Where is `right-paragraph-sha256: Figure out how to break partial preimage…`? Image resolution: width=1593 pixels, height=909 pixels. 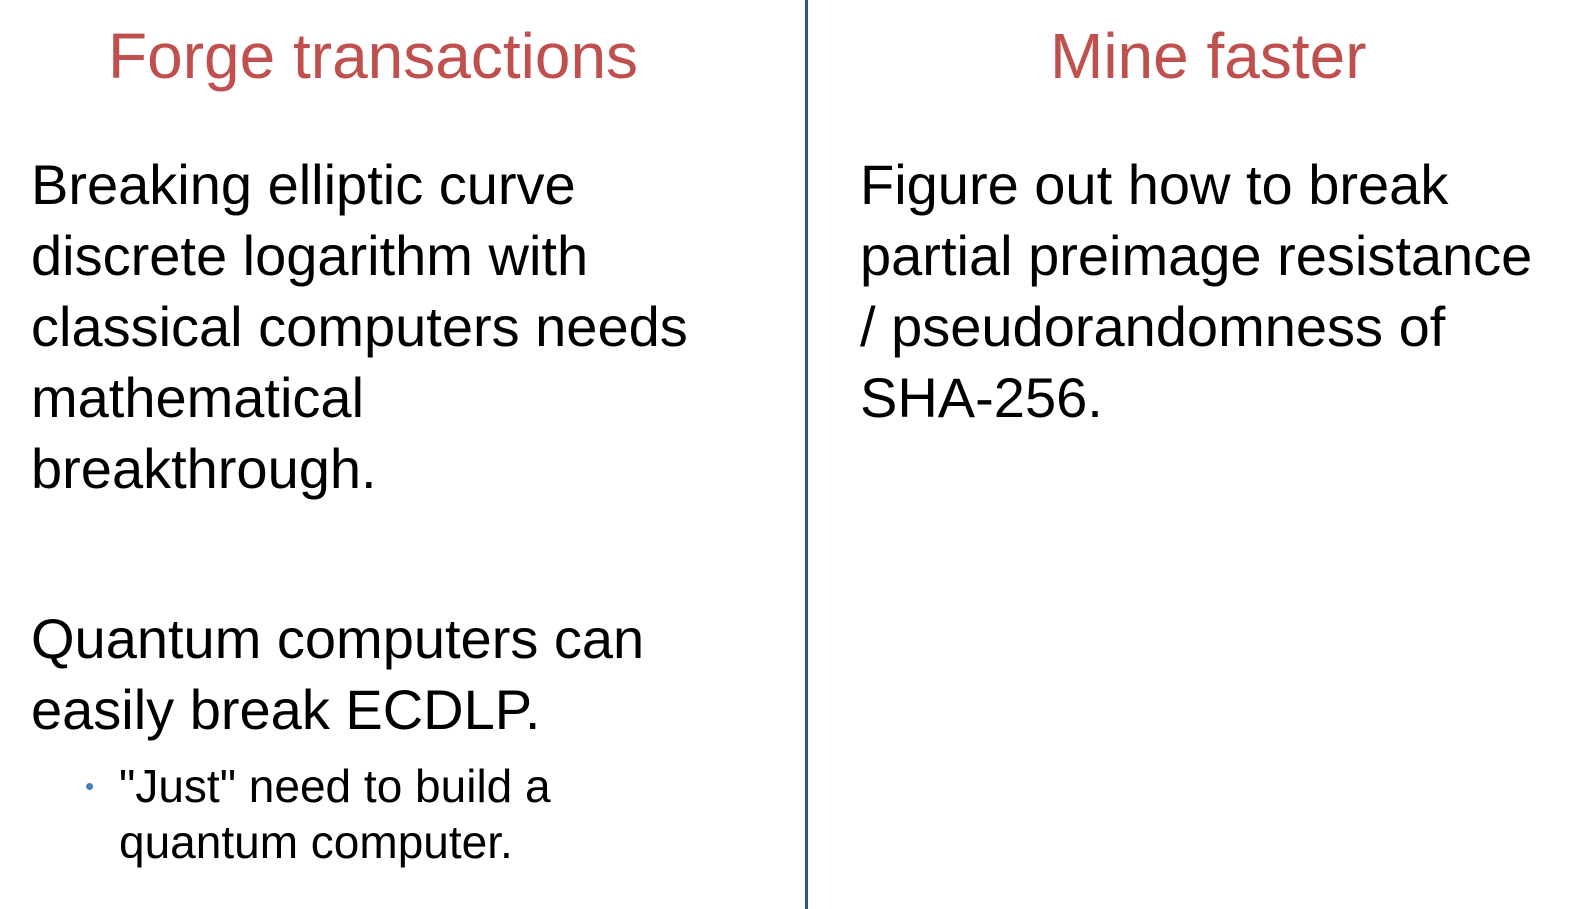 right-paragraph-sha256: Figure out how to break partial preimage… is located at coordinates (1196, 291).